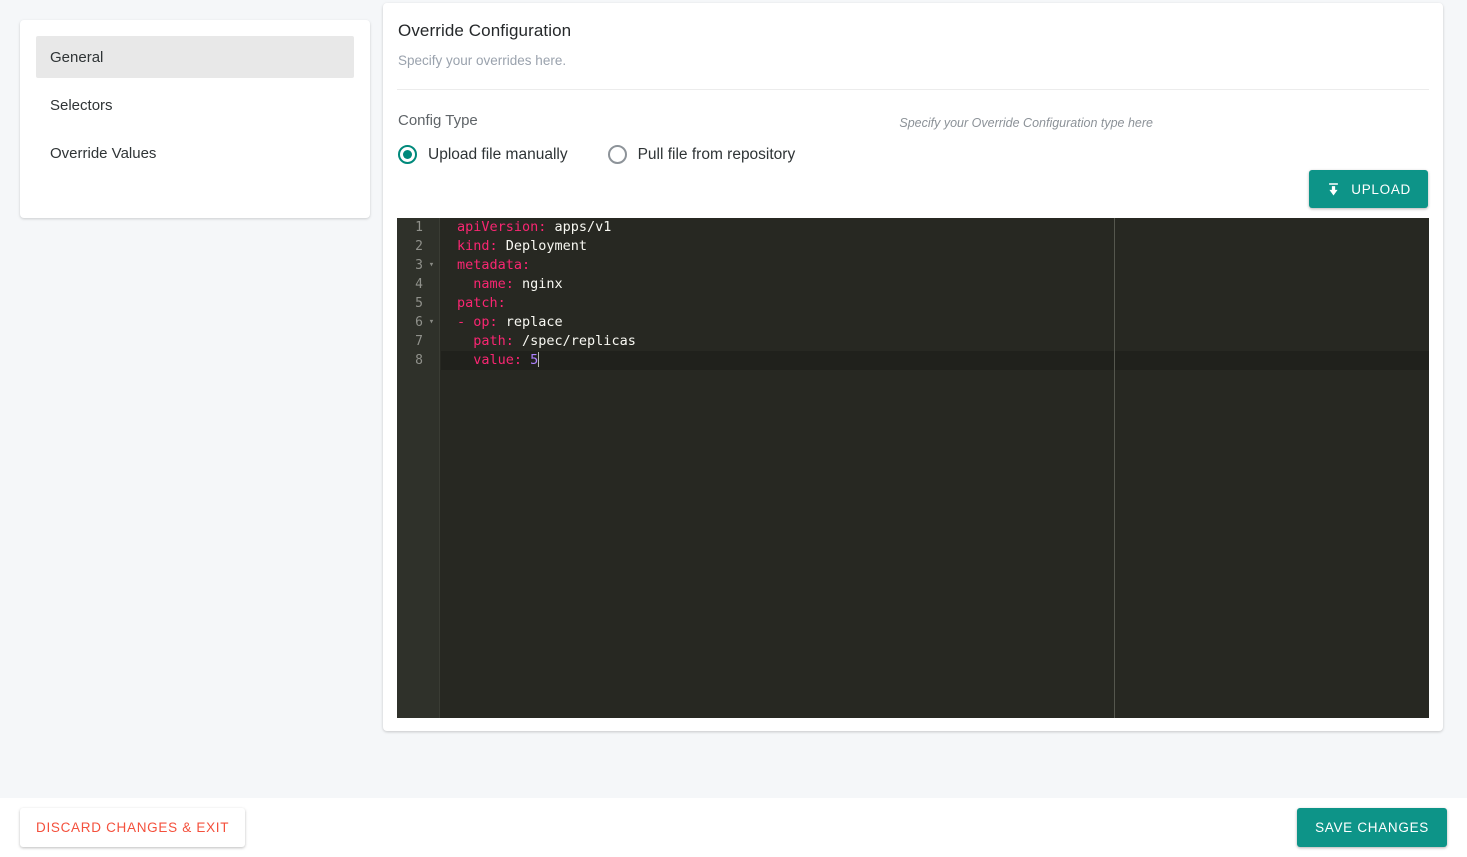 This screenshot has width=1467, height=857. I want to click on editor-gutter: 1 2 3 ▾ 4 5 6 ▾ 7 8, so click(418, 468).